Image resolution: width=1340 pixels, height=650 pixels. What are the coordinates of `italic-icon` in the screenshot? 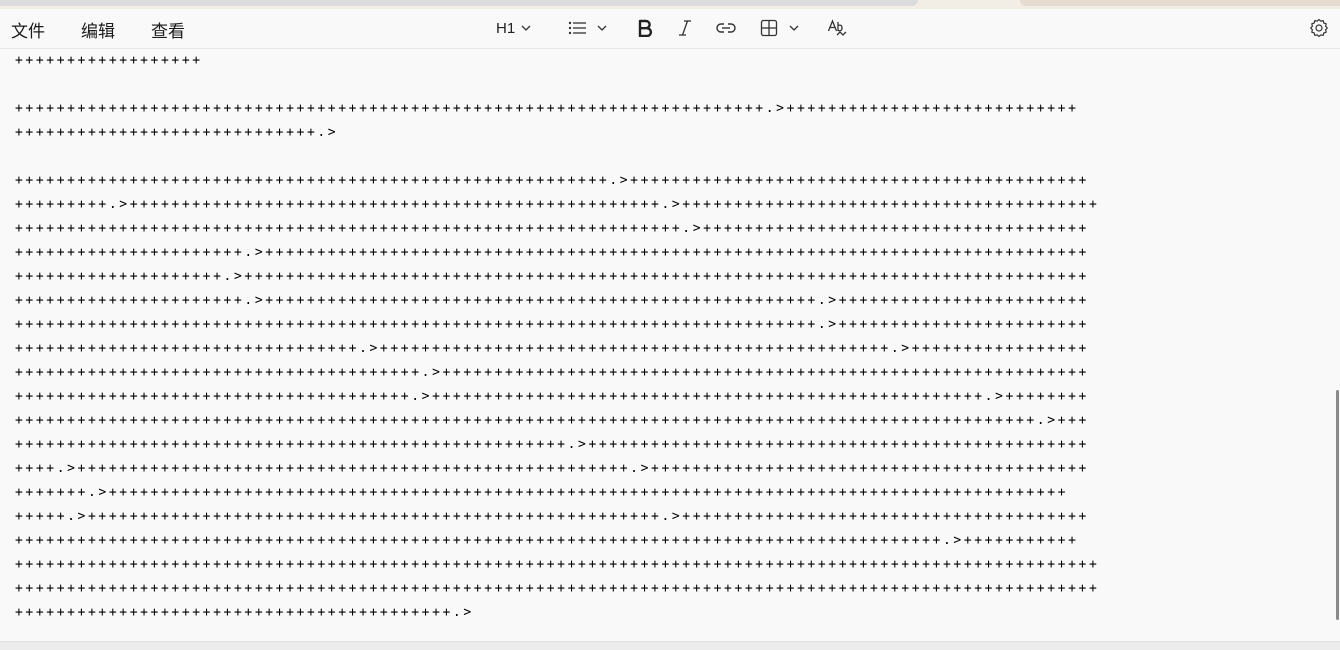 It's located at (685, 28).